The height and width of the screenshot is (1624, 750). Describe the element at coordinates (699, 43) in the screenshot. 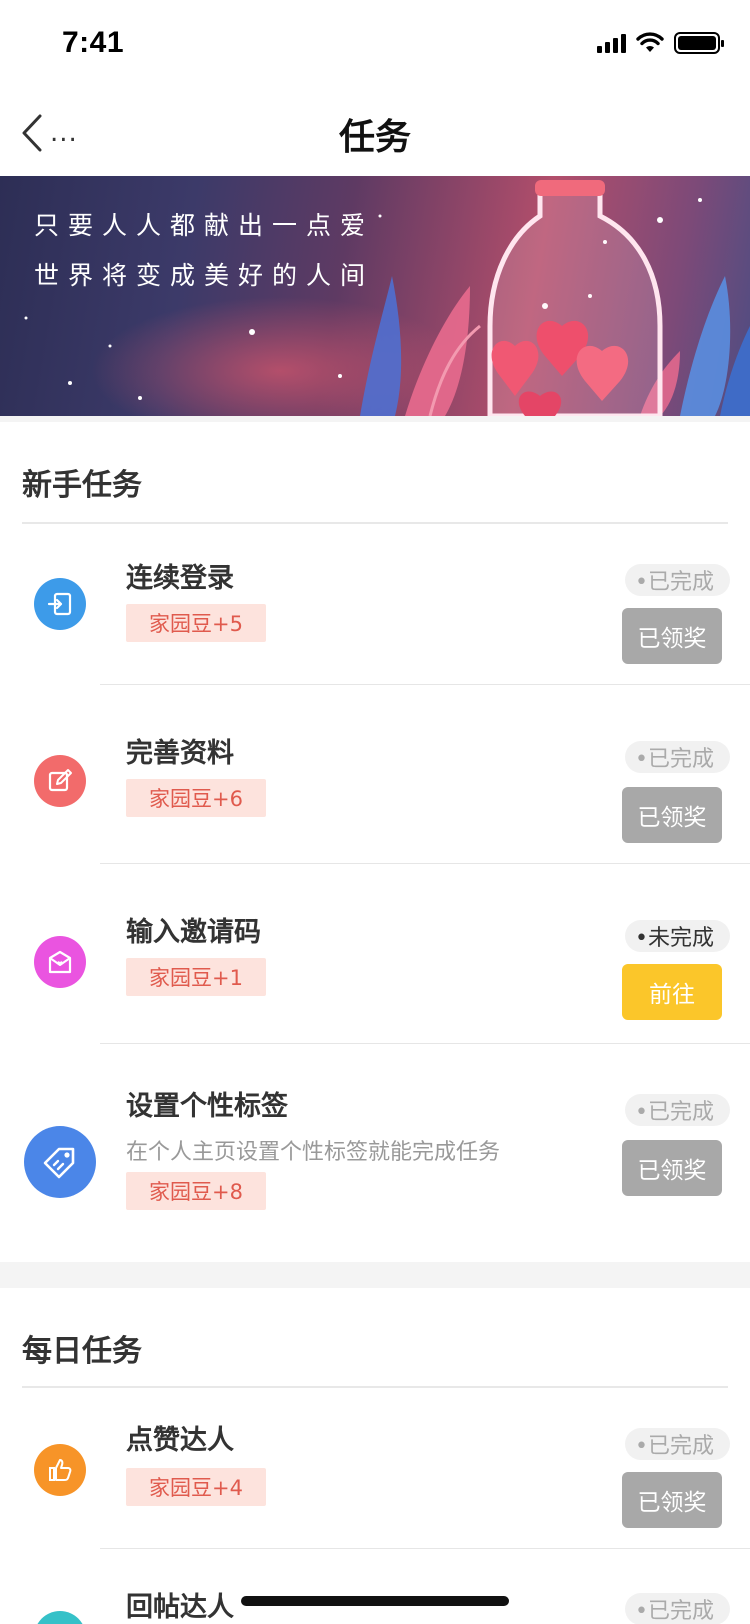

I see `battery-icon` at that location.